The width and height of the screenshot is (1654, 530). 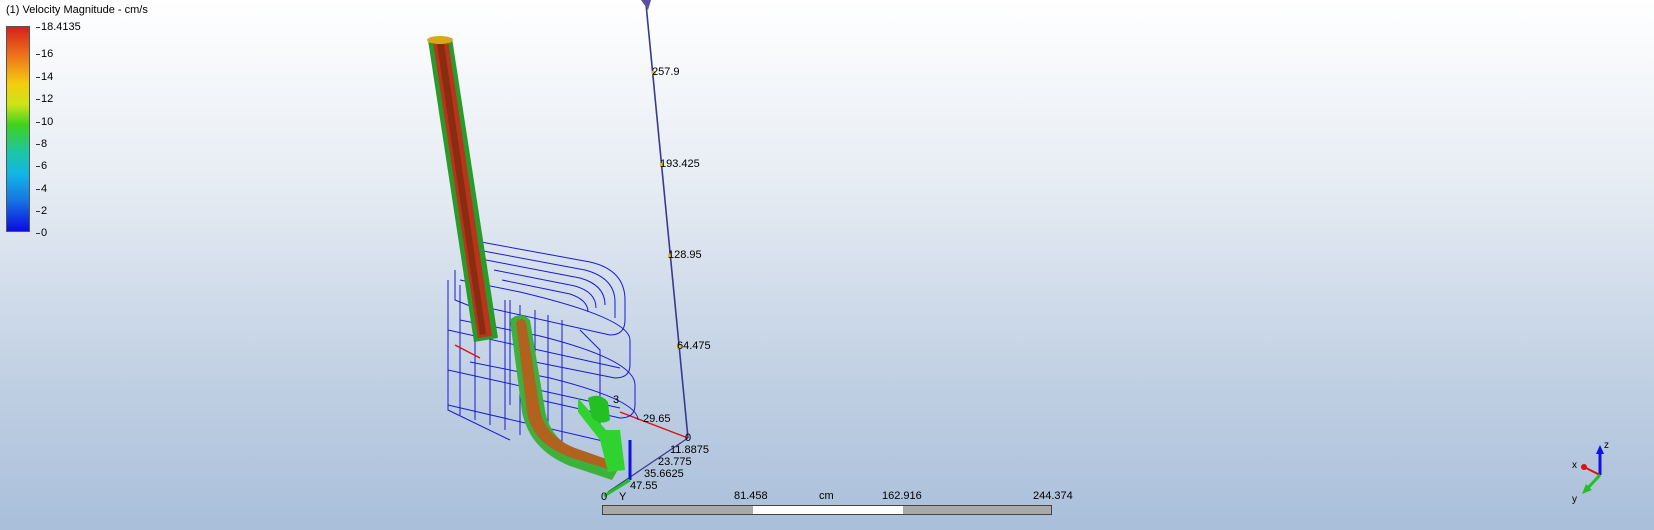 I want to click on vertical-axis-label-2: 193.425, so click(x=680, y=164).